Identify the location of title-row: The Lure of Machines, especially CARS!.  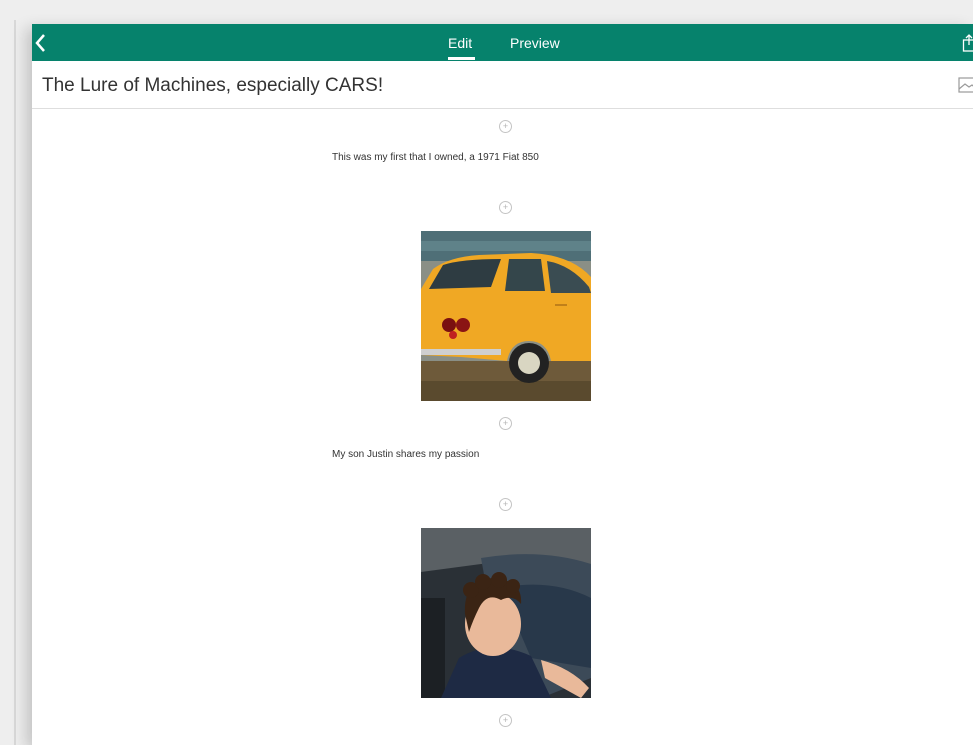
(502, 85).